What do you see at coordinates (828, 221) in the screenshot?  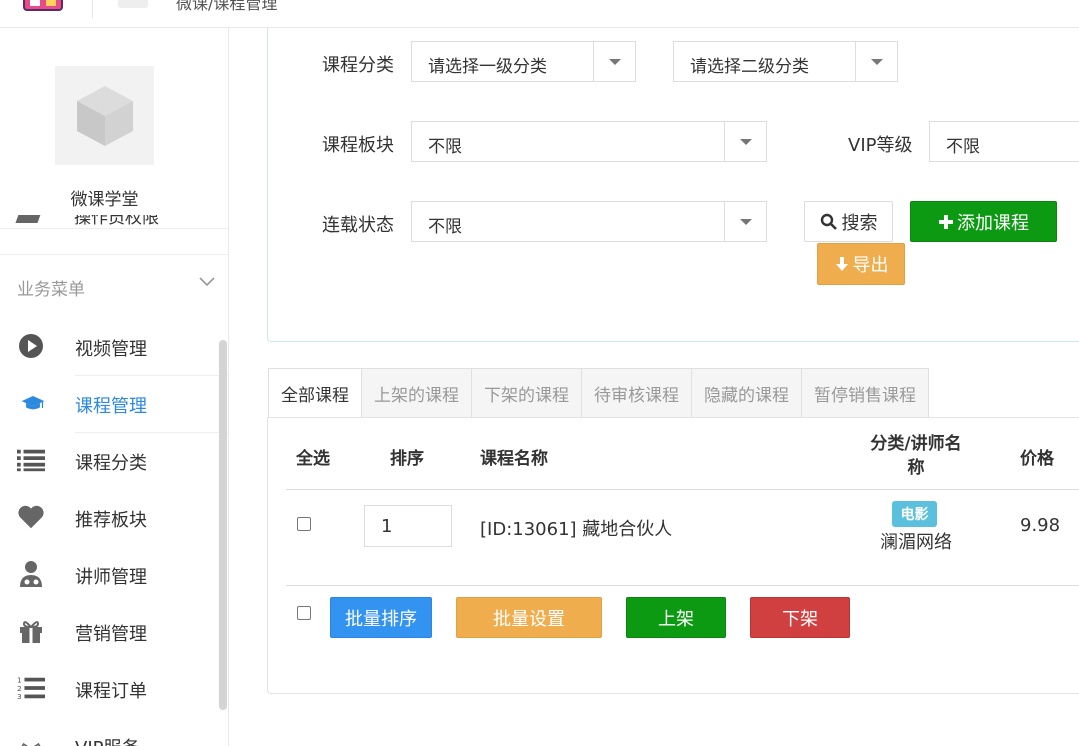 I see `search-icon` at bounding box center [828, 221].